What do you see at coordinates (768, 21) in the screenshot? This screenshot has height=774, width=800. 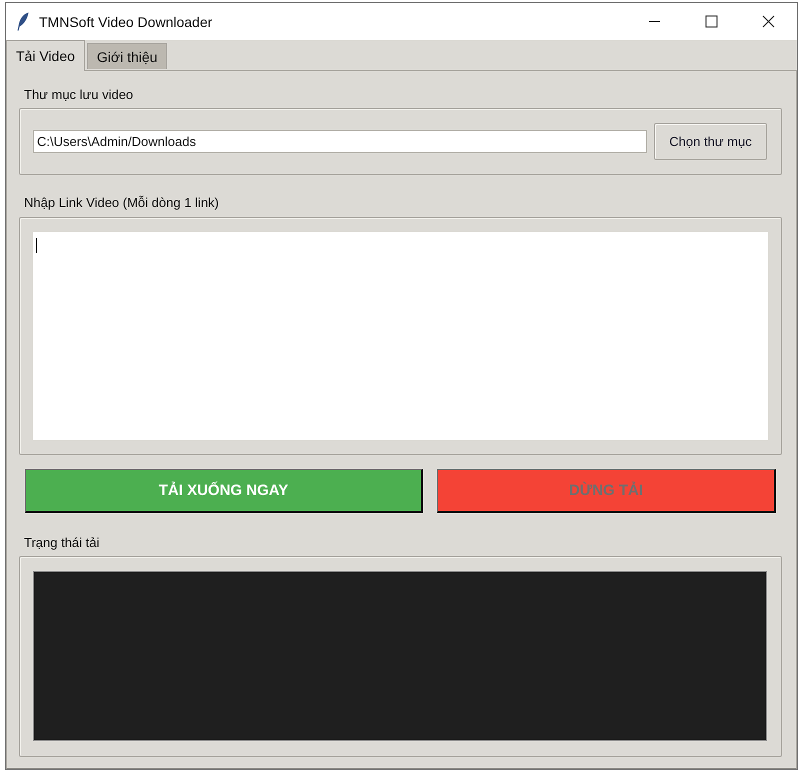 I see `close-icon` at bounding box center [768, 21].